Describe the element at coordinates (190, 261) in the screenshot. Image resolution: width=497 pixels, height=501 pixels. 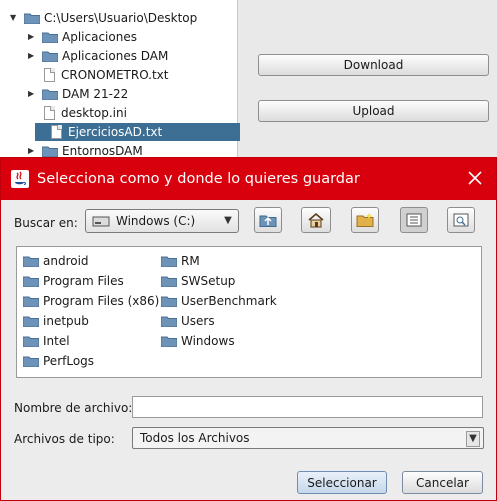
I see `file-list-item-label: RM` at that location.